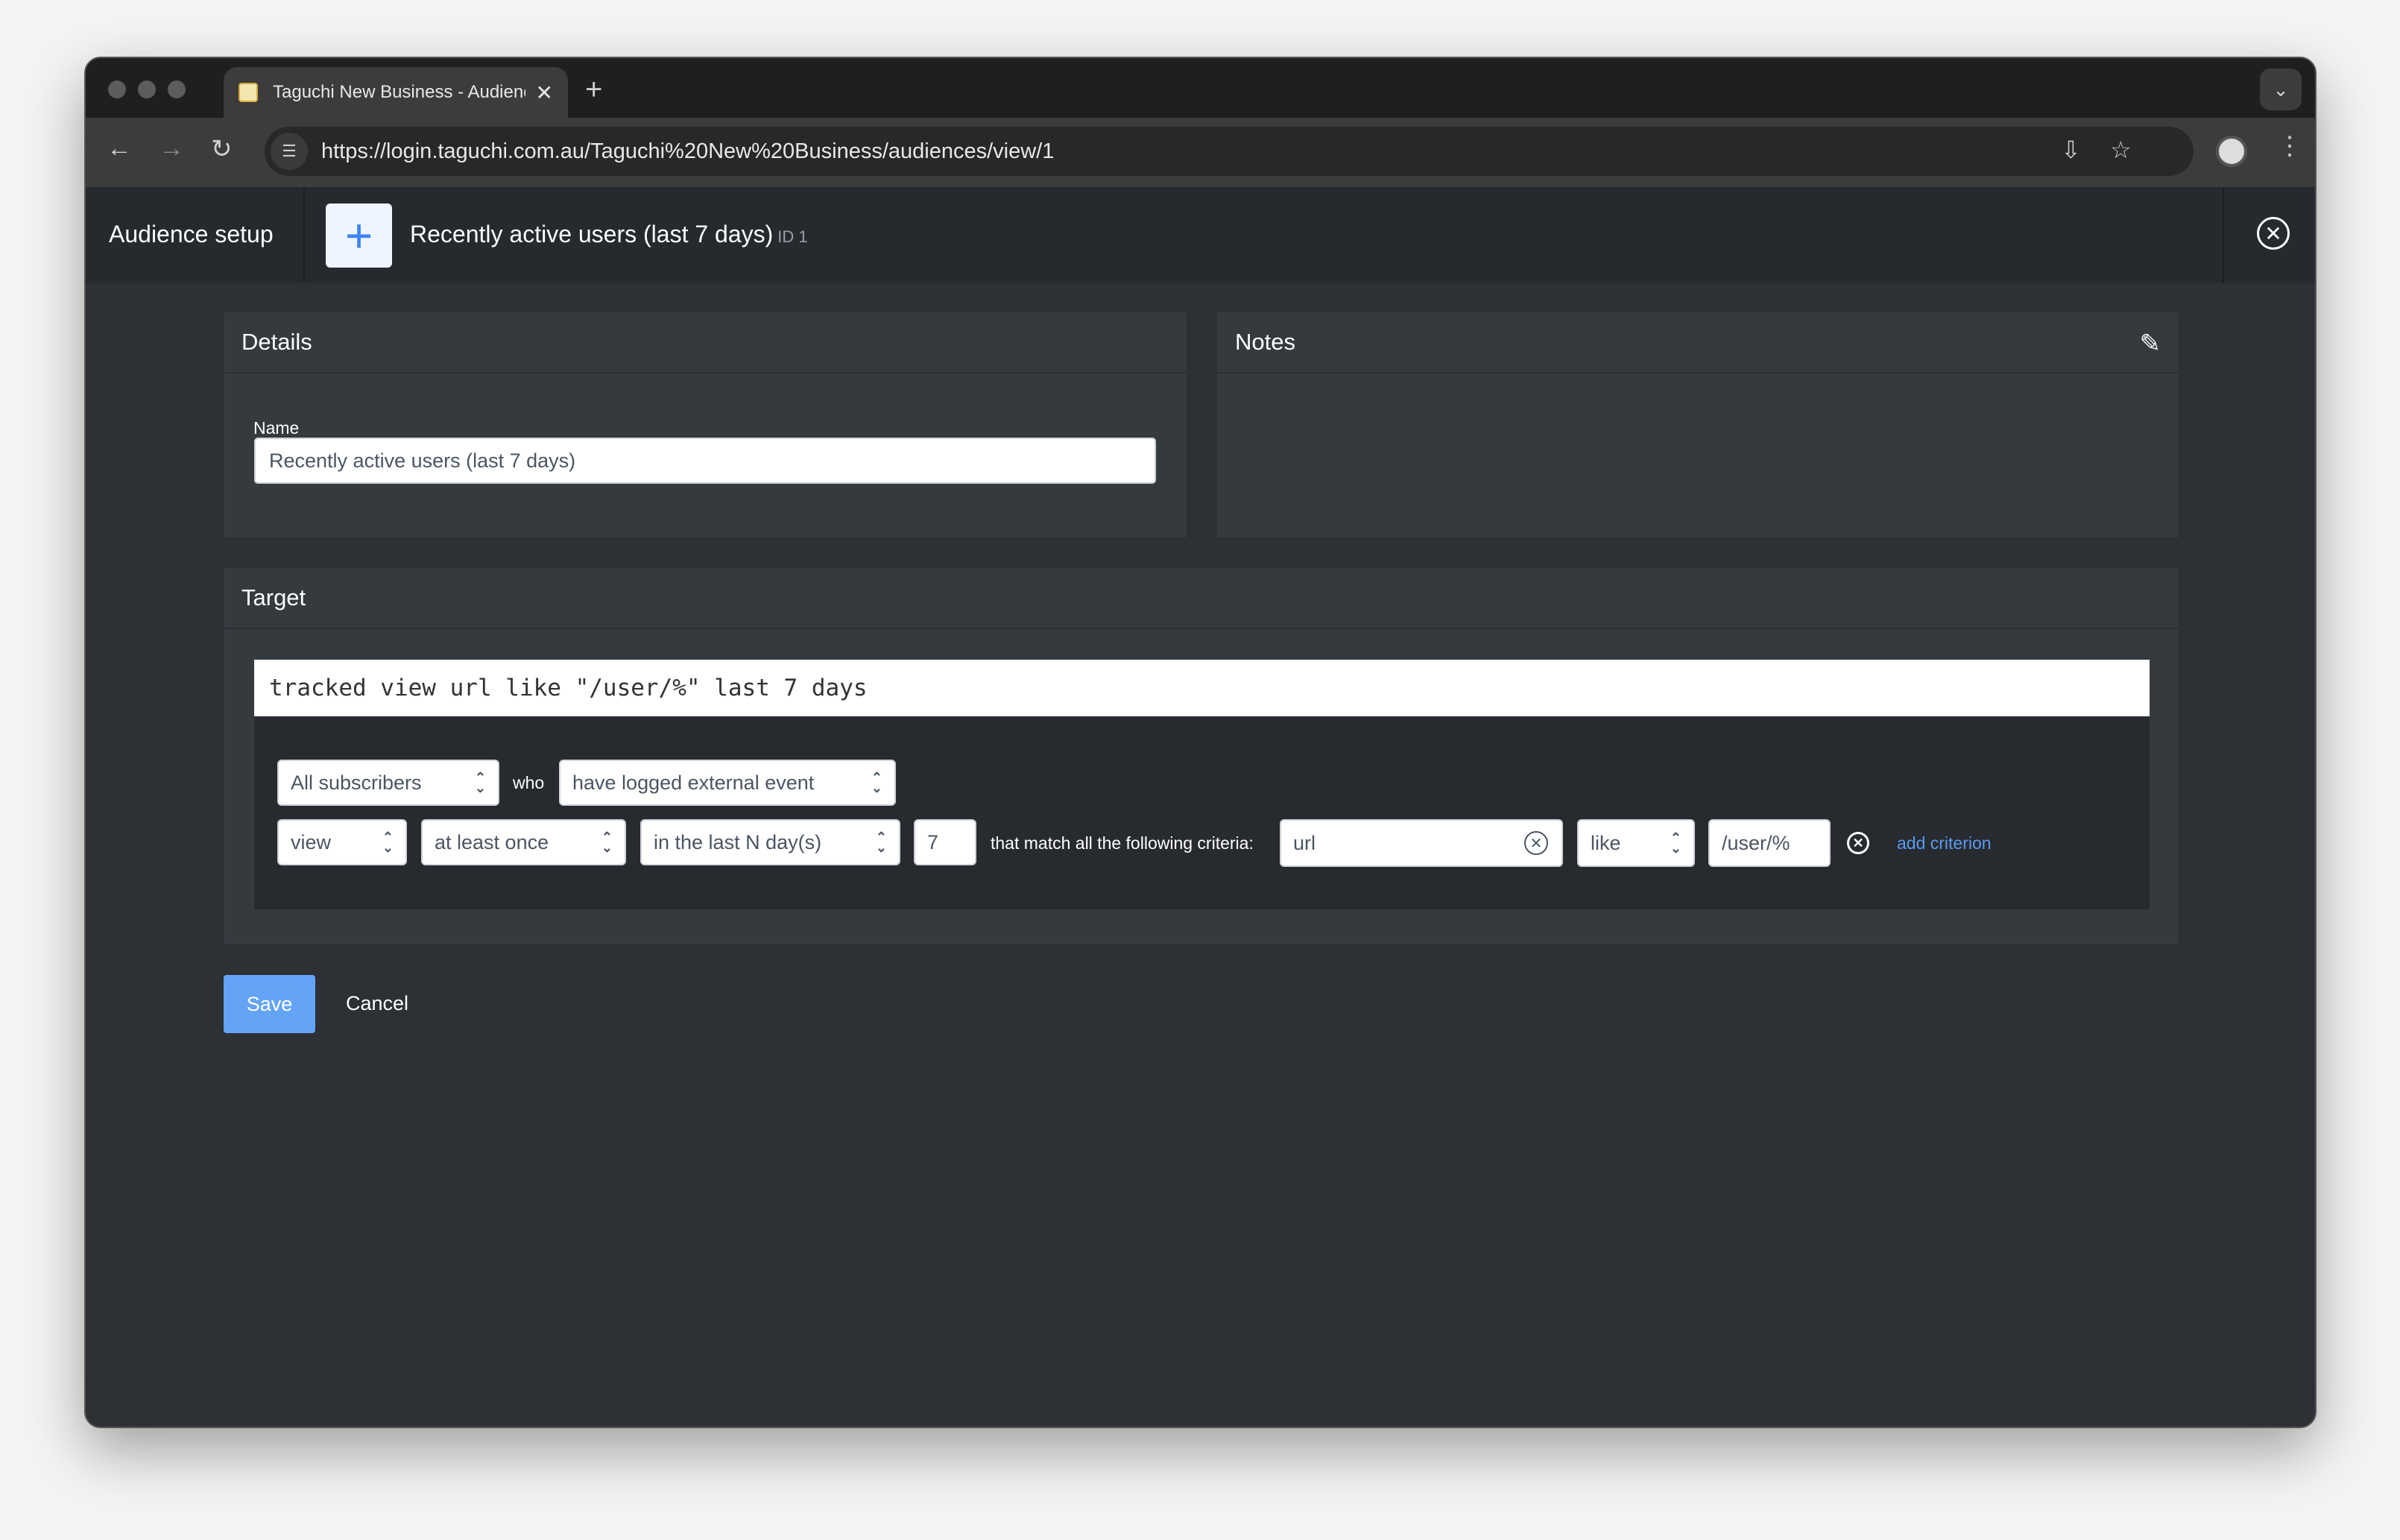 This screenshot has width=2400, height=1540. Describe the element at coordinates (2281, 89) in the screenshot. I see `tab-search-chevron-icon: ⌄` at that location.